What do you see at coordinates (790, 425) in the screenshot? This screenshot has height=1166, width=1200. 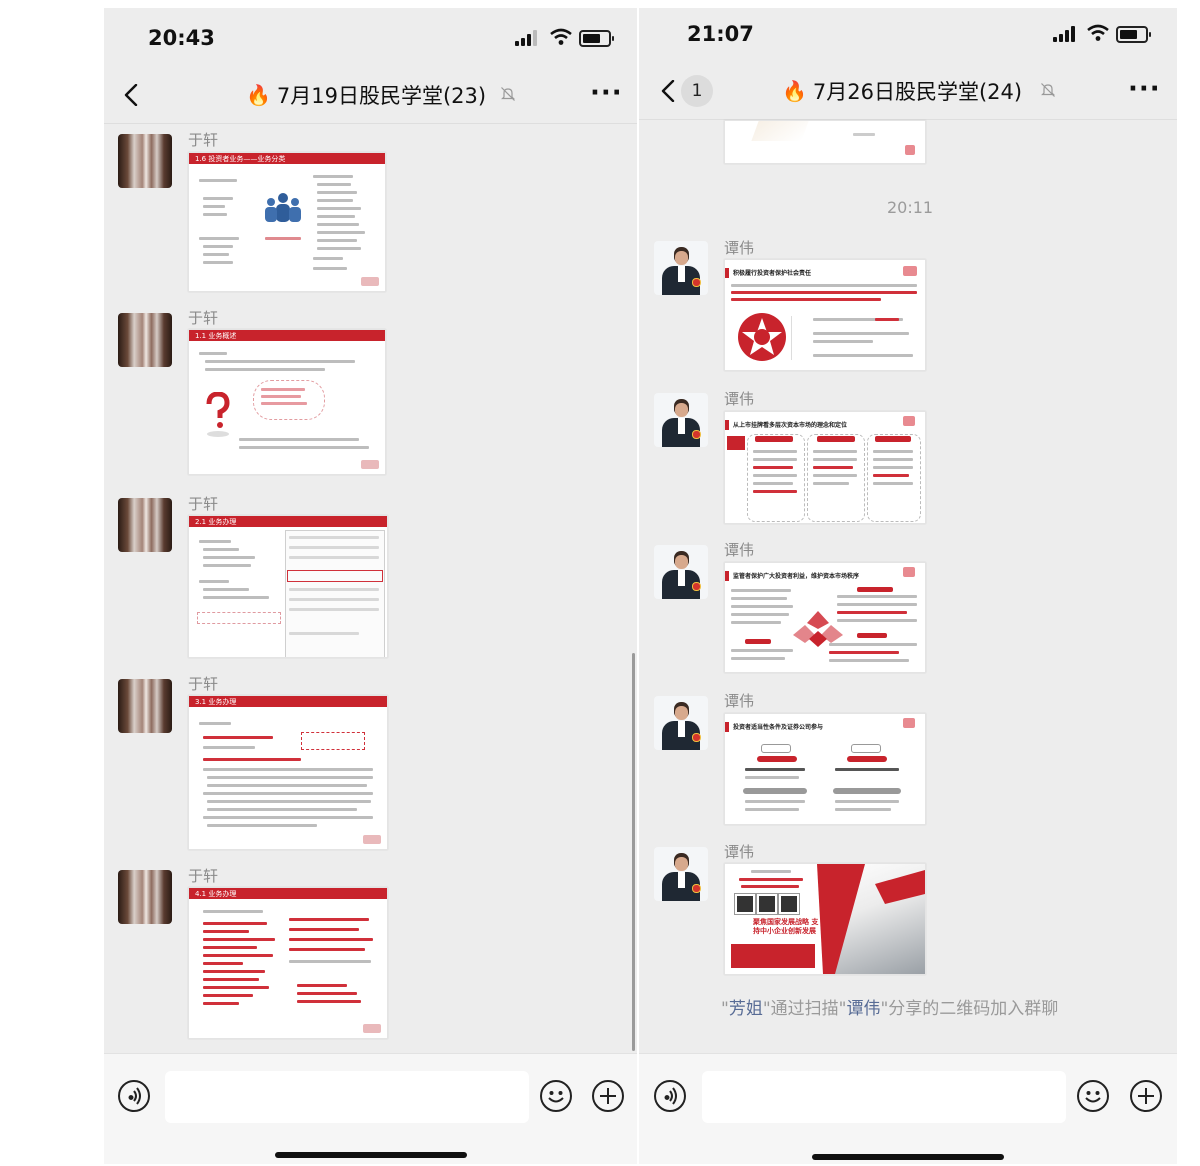 I see `slide-title: 从上市挂牌看多层次资本市场的理念和定位` at bounding box center [790, 425].